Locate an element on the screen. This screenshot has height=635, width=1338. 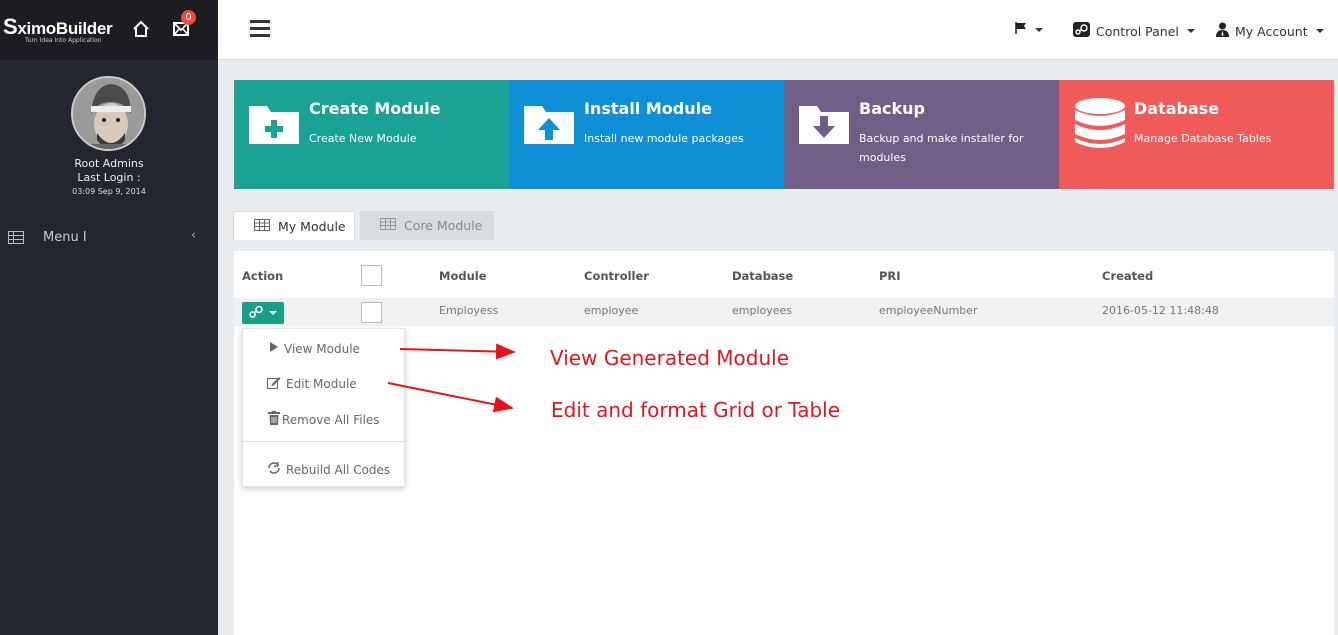
annotation-edit-grid-table: Edit and format Grid or Table is located at coordinates (696, 410).